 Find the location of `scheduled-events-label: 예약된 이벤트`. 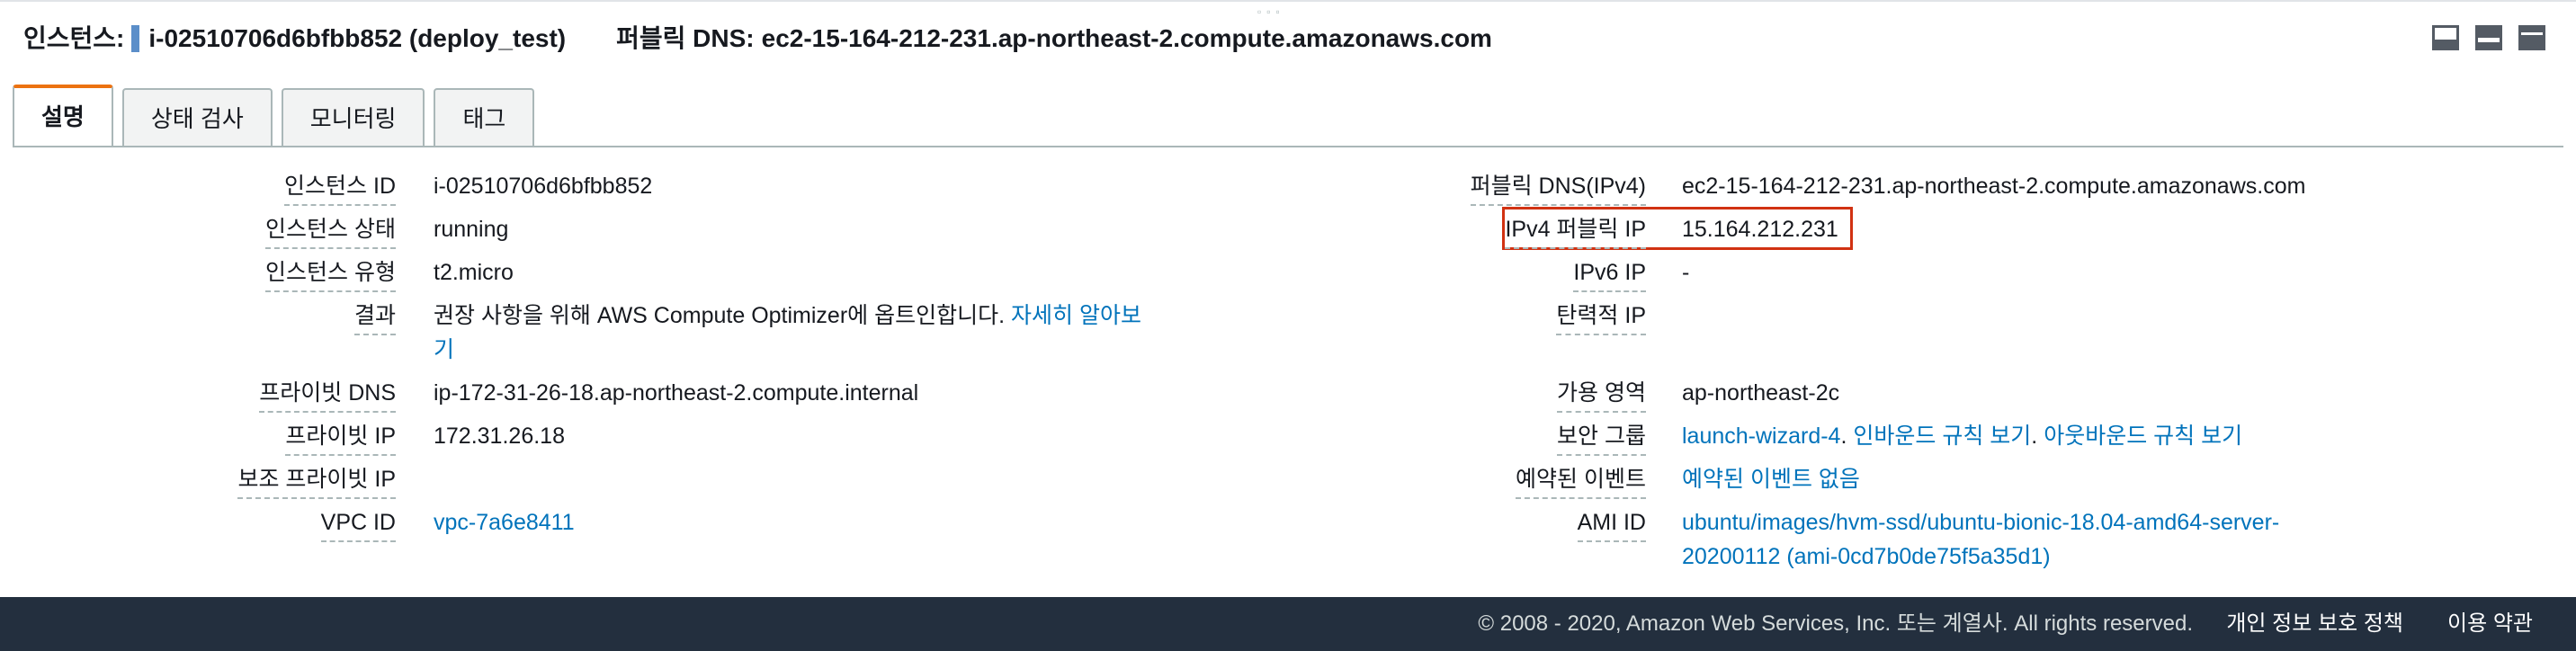

scheduled-events-label: 예약된 이벤트 is located at coordinates (1581, 480).